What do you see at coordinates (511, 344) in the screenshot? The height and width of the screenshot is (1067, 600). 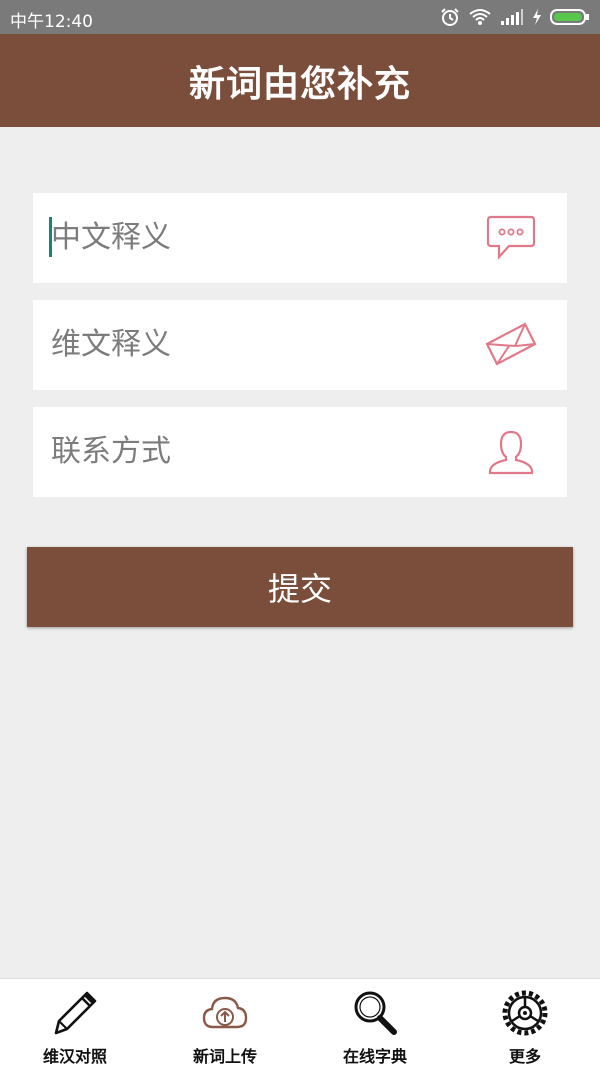 I see `envelope-icon` at bounding box center [511, 344].